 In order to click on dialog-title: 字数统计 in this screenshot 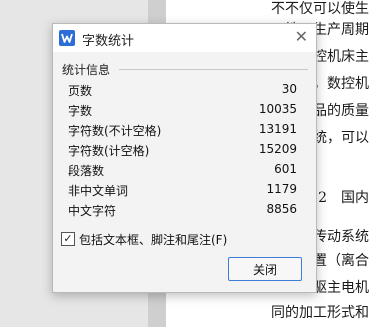, I will do `click(108, 41)`.